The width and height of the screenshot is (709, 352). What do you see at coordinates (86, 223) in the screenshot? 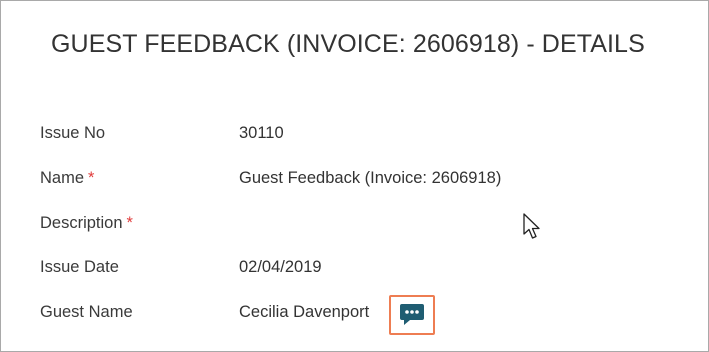
I see `description-label: Description *` at bounding box center [86, 223].